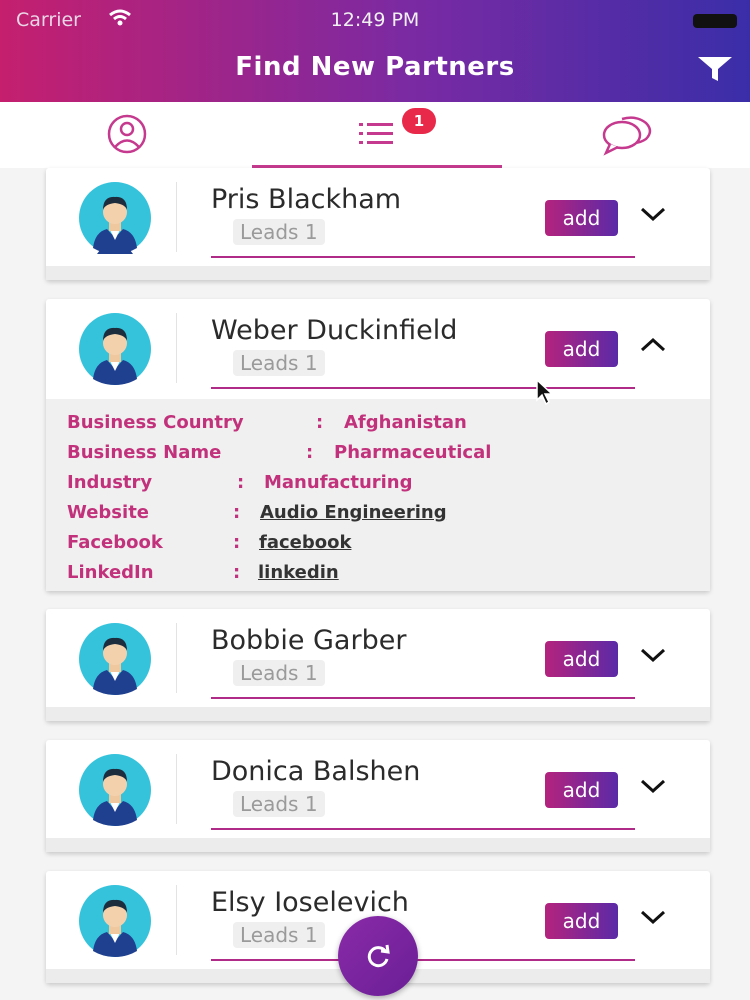 This screenshot has width=750, height=1000. What do you see at coordinates (715, 71) in the screenshot?
I see `filter-icon` at bounding box center [715, 71].